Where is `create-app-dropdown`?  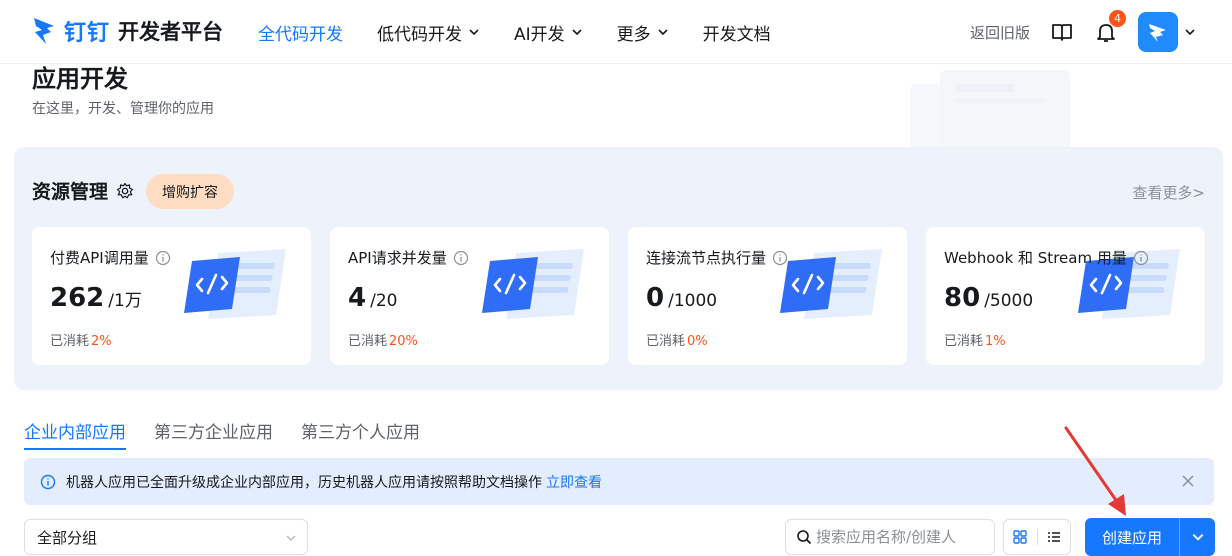 create-app-dropdown is located at coordinates (1197, 537).